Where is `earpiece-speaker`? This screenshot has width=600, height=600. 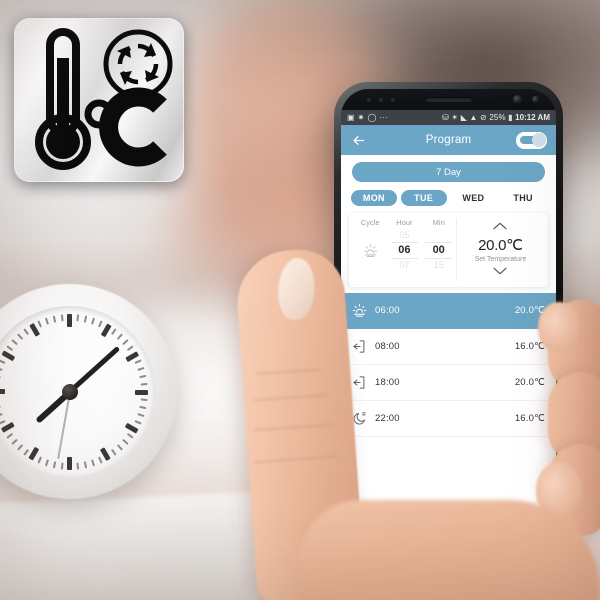 earpiece-speaker is located at coordinates (448, 99).